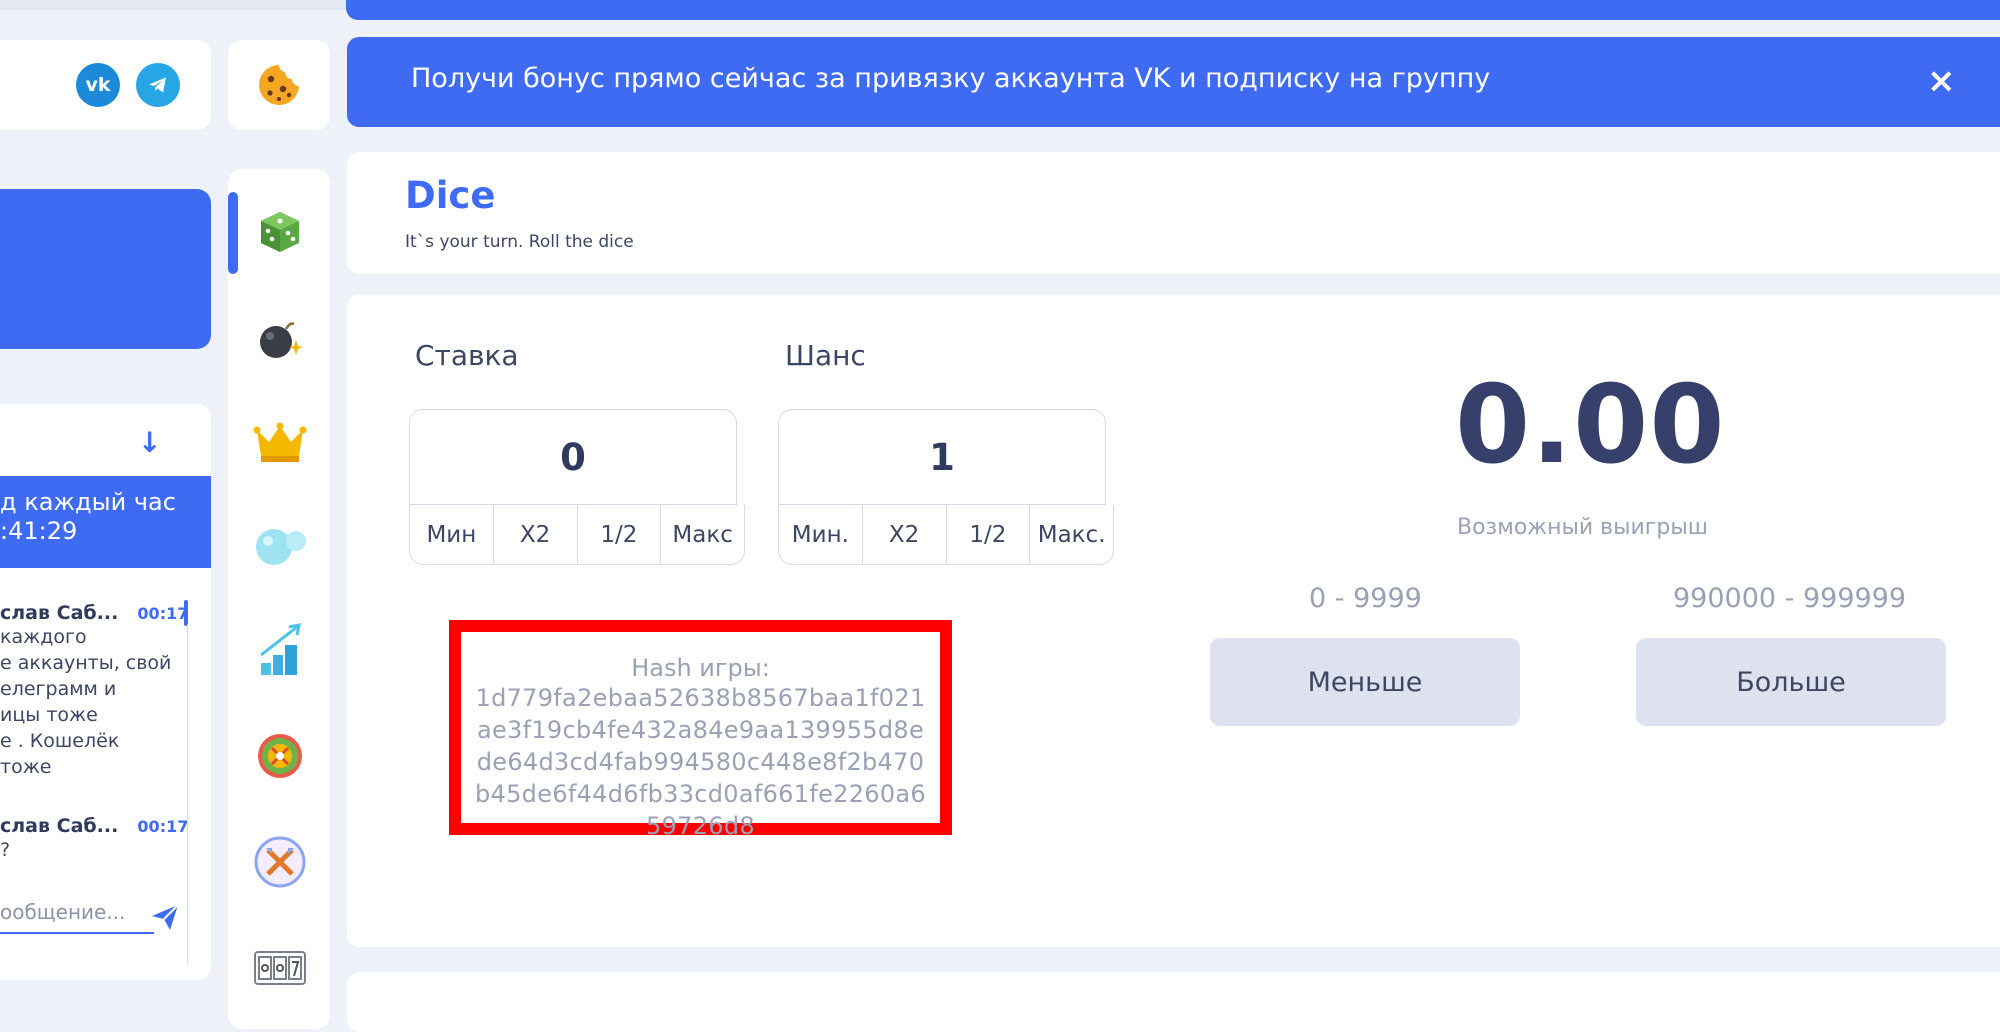  Describe the element at coordinates (620, 534) in the screenshot. I see `bet-half-button: 1/2` at that location.